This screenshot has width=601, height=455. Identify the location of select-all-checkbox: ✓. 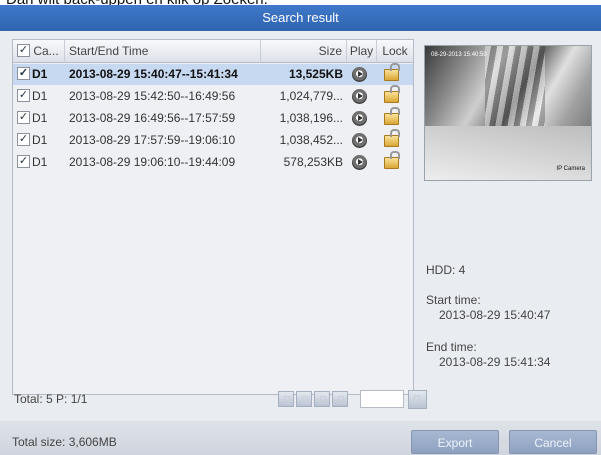
(23, 51).